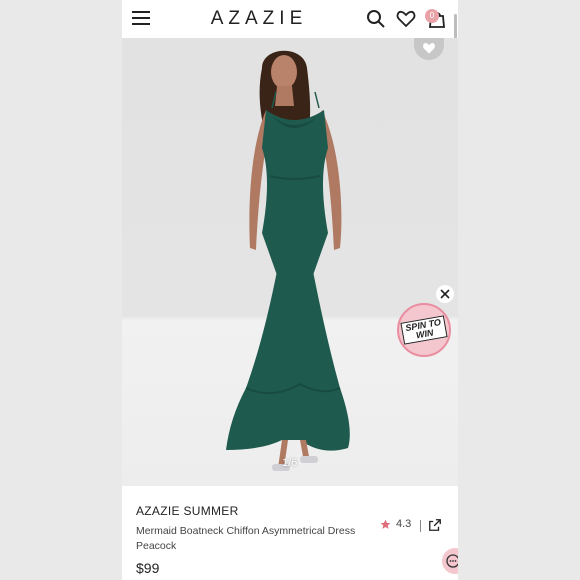  I want to click on chat-icon, so click(452, 561).